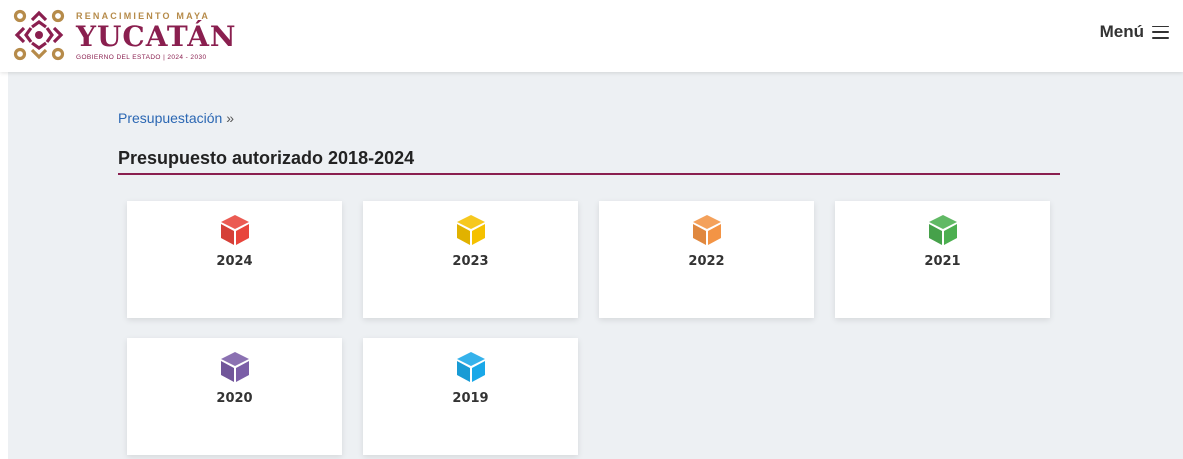 The image size is (1183, 459). What do you see at coordinates (1121, 31) in the screenshot?
I see `menu-label: Menú` at bounding box center [1121, 31].